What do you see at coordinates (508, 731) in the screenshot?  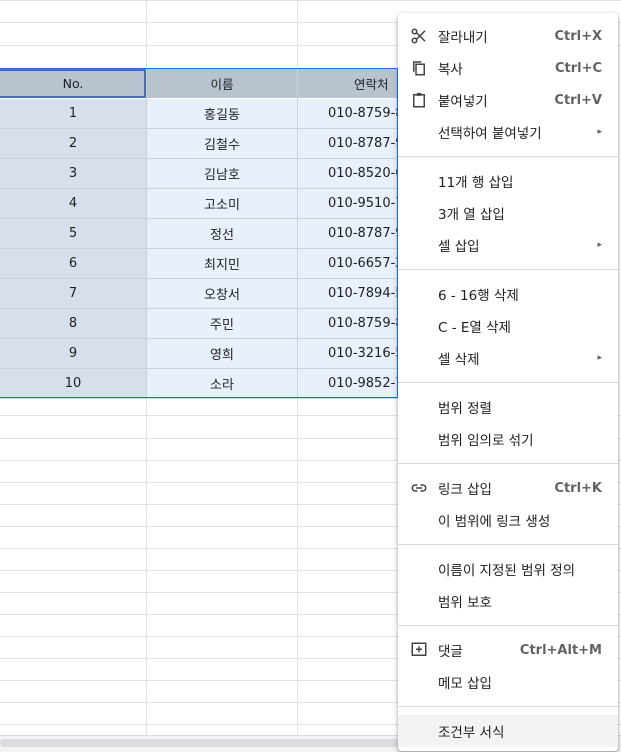 I see `menu-item-conditional-formatting: 조건부 서식` at bounding box center [508, 731].